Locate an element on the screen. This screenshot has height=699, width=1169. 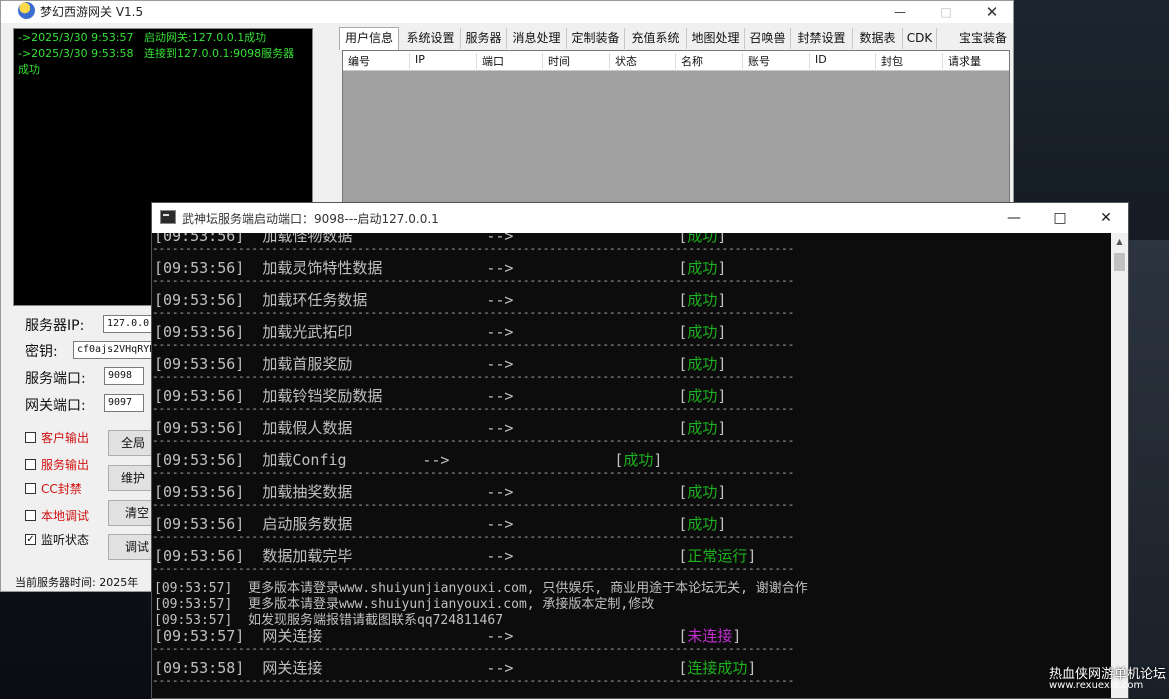
console-close-button: ✕ is located at coordinates (1106, 218).